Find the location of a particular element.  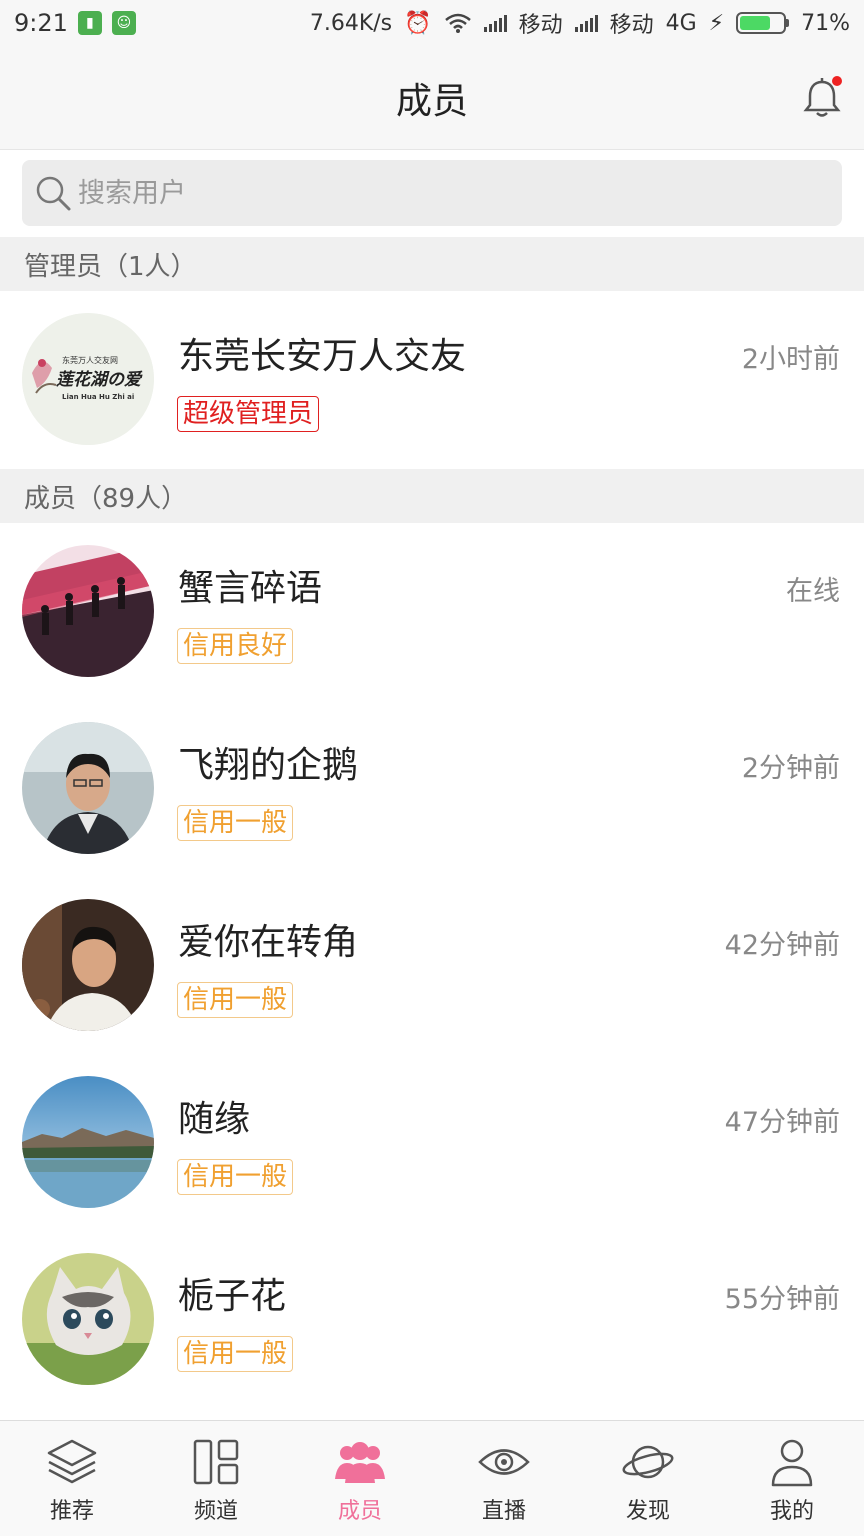

tab-label: 直播 is located at coordinates (503, 1511).